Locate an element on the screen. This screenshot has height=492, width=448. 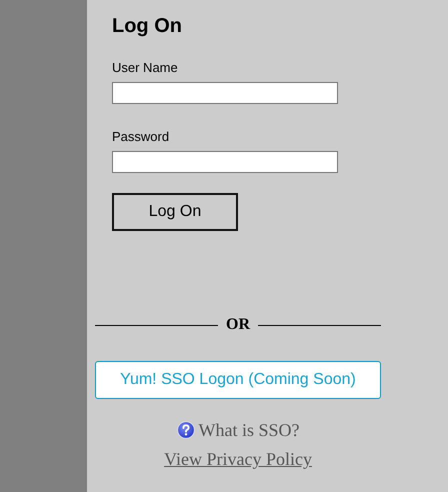
what-is-sso-link: What is SSO? is located at coordinates (249, 430).